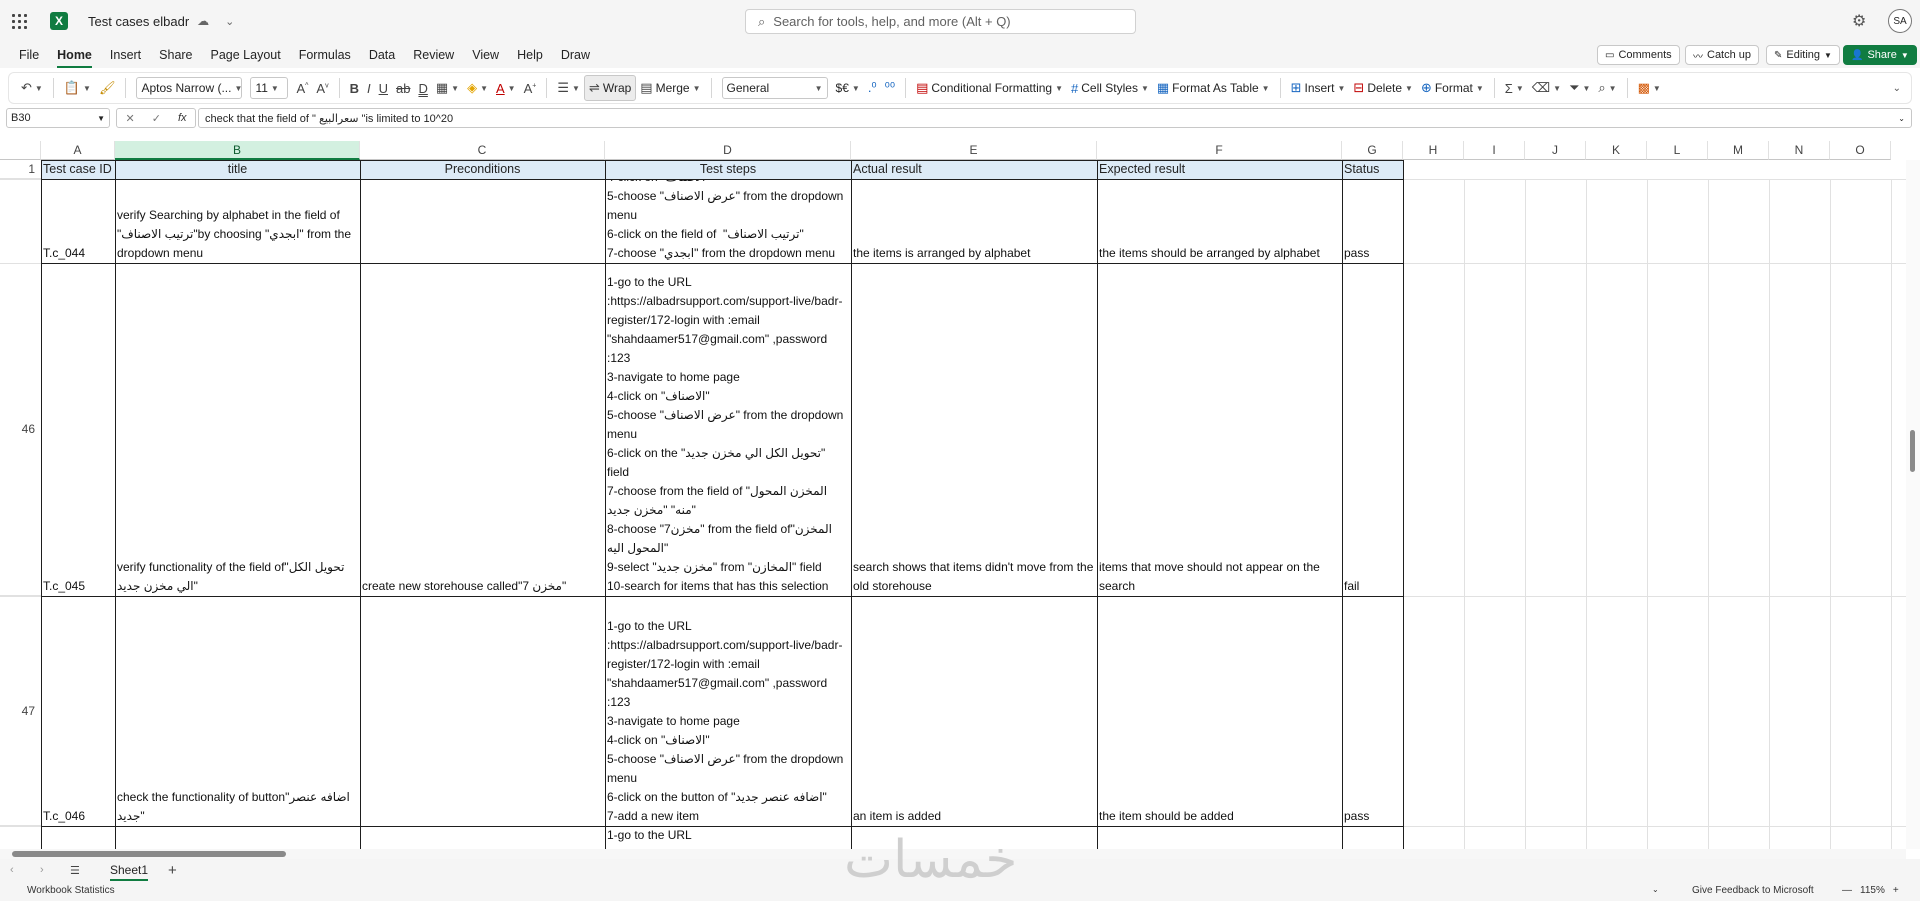  What do you see at coordinates (1860, 150) in the screenshot?
I see `column-header-o: O` at bounding box center [1860, 150].